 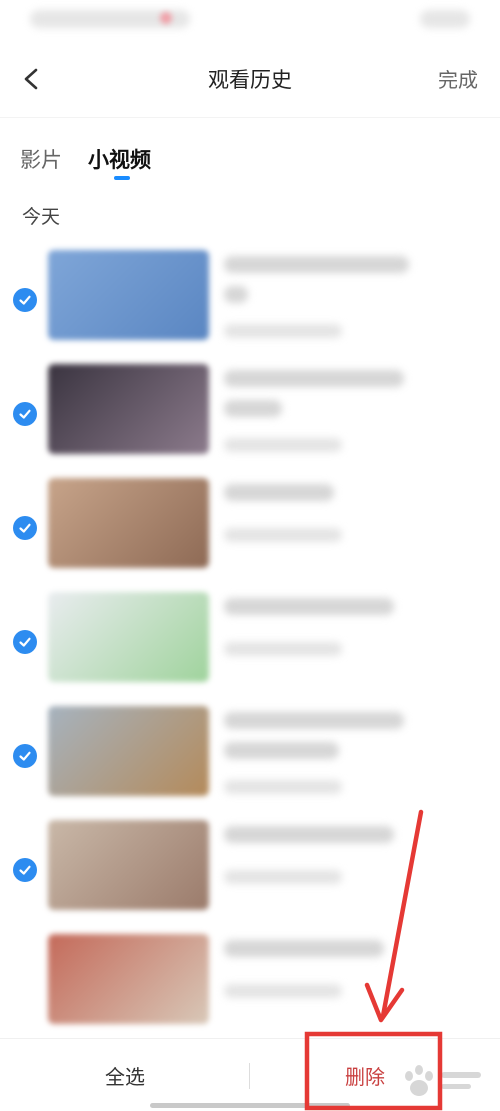 What do you see at coordinates (119, 159) in the screenshot?
I see `tab-short-videos: 小视频` at bounding box center [119, 159].